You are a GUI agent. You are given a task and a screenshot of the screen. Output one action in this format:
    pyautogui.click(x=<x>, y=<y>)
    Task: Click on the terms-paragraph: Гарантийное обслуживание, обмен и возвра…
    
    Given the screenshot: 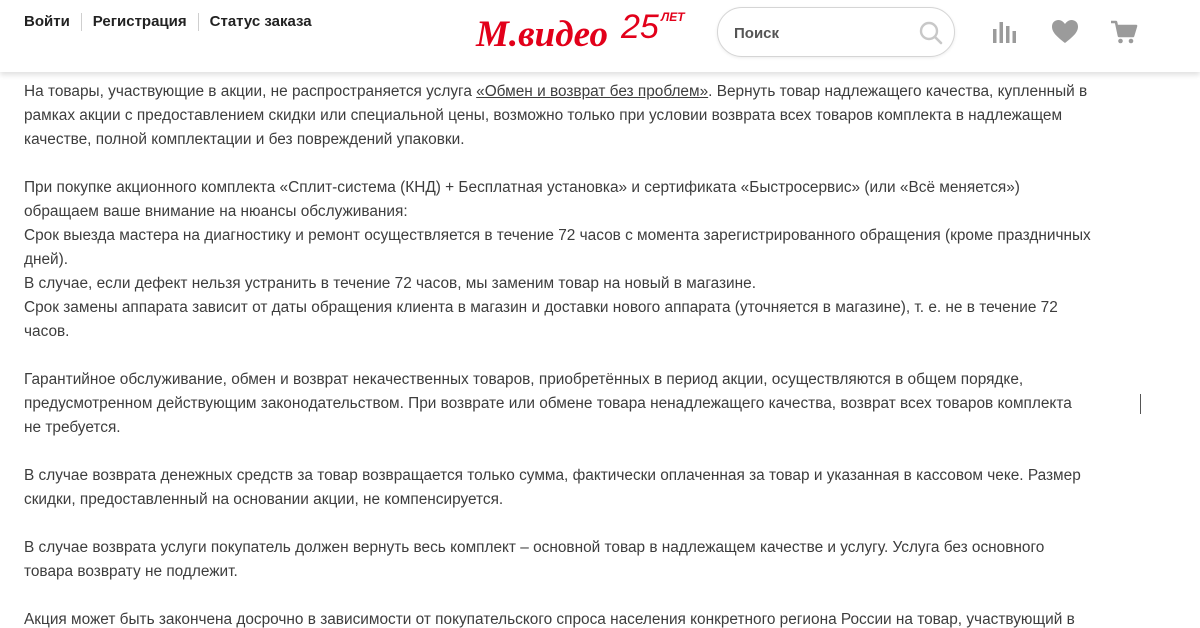 What is the action you would take?
    pyautogui.click(x=594, y=404)
    